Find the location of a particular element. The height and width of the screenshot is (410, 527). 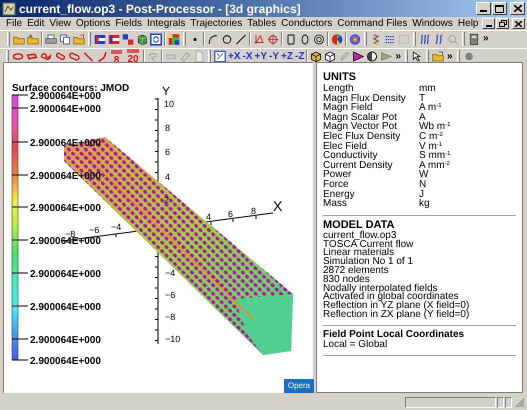

menu-item: Windows is located at coordinates (432, 23).